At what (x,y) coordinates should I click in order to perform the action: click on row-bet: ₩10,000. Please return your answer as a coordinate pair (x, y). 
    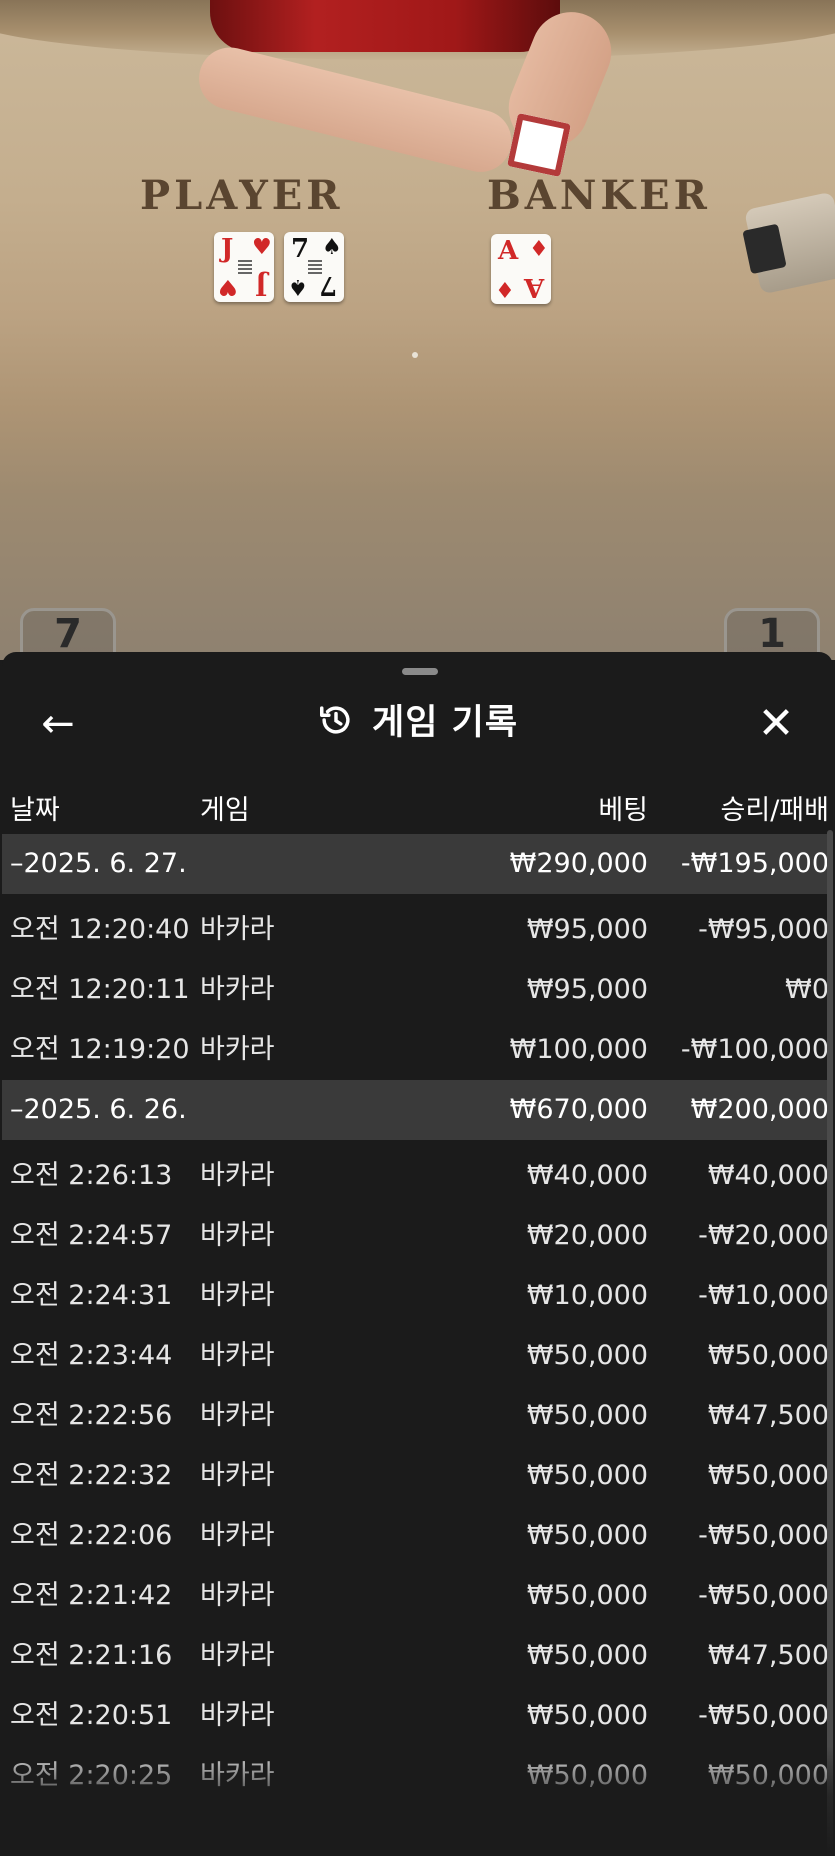
    Looking at the image, I should click on (587, 1295).